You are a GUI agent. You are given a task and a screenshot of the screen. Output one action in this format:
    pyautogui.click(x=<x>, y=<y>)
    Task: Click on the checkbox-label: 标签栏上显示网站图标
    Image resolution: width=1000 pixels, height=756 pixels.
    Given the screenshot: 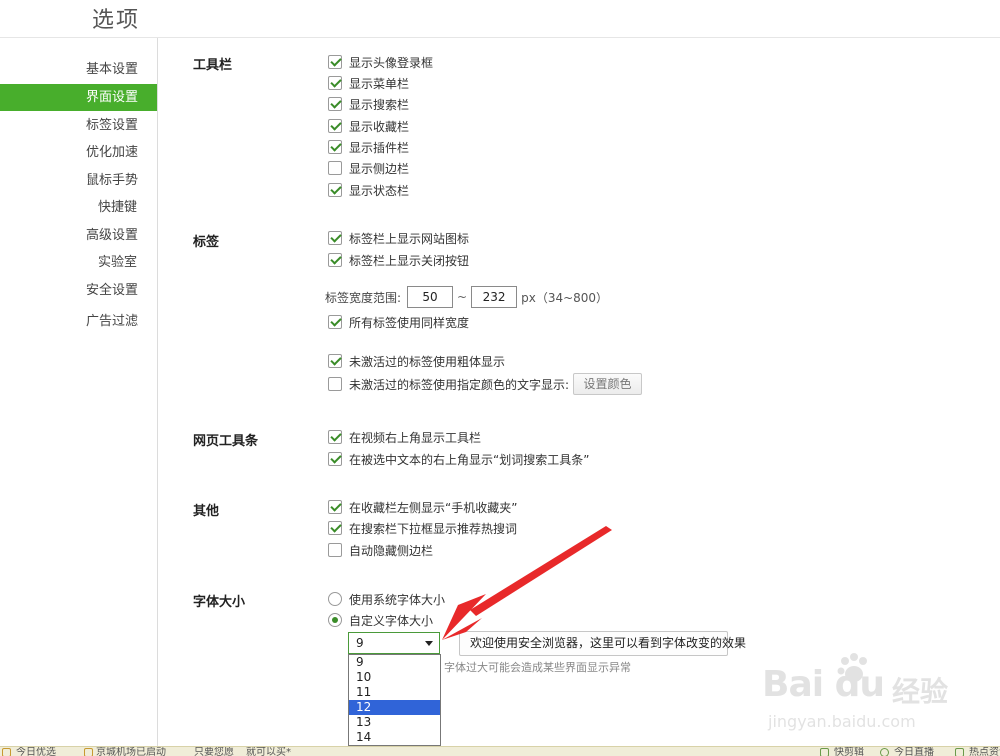 What is the action you would take?
    pyautogui.click(x=409, y=238)
    